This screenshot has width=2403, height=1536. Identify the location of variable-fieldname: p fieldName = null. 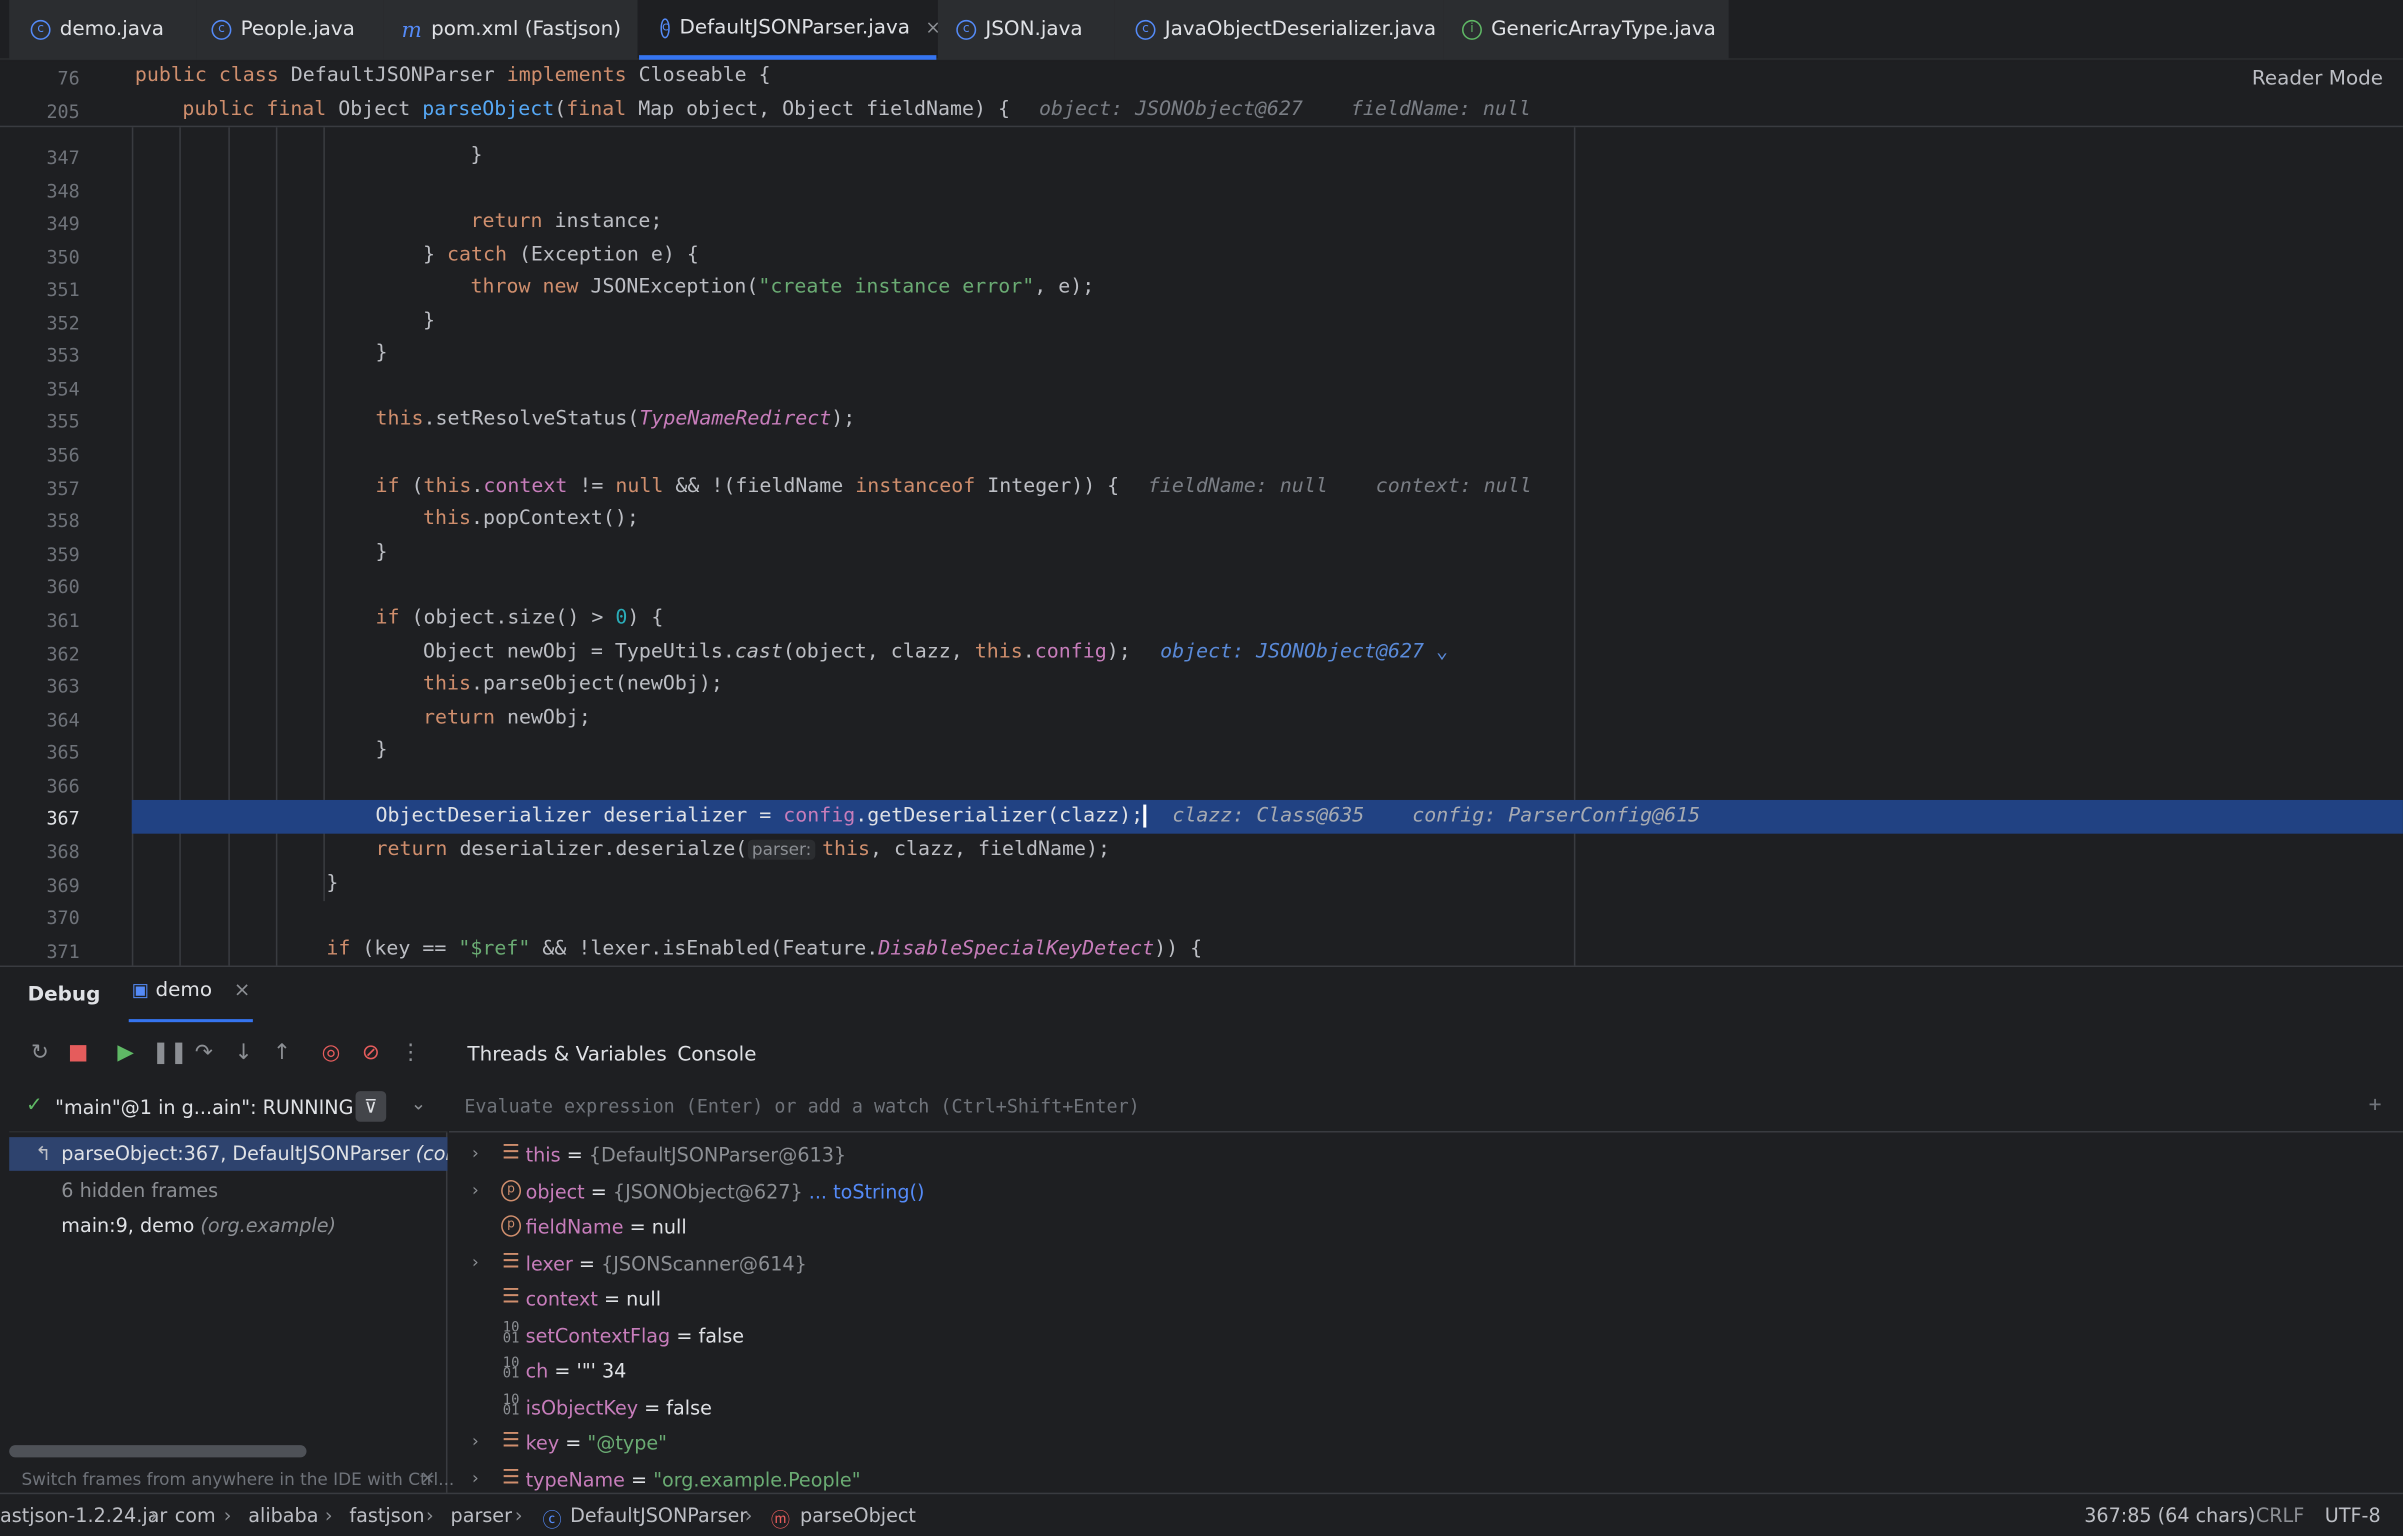
(1426, 1228).